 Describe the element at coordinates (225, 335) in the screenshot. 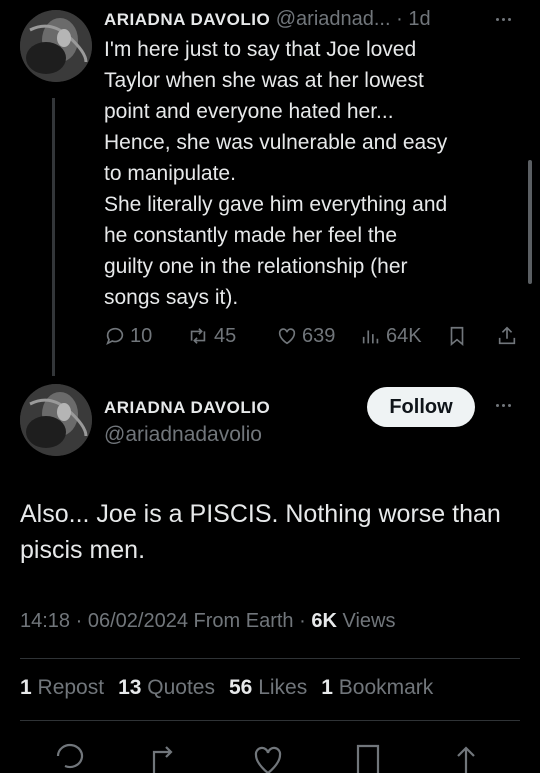

I see `repost-count: 45` at that location.